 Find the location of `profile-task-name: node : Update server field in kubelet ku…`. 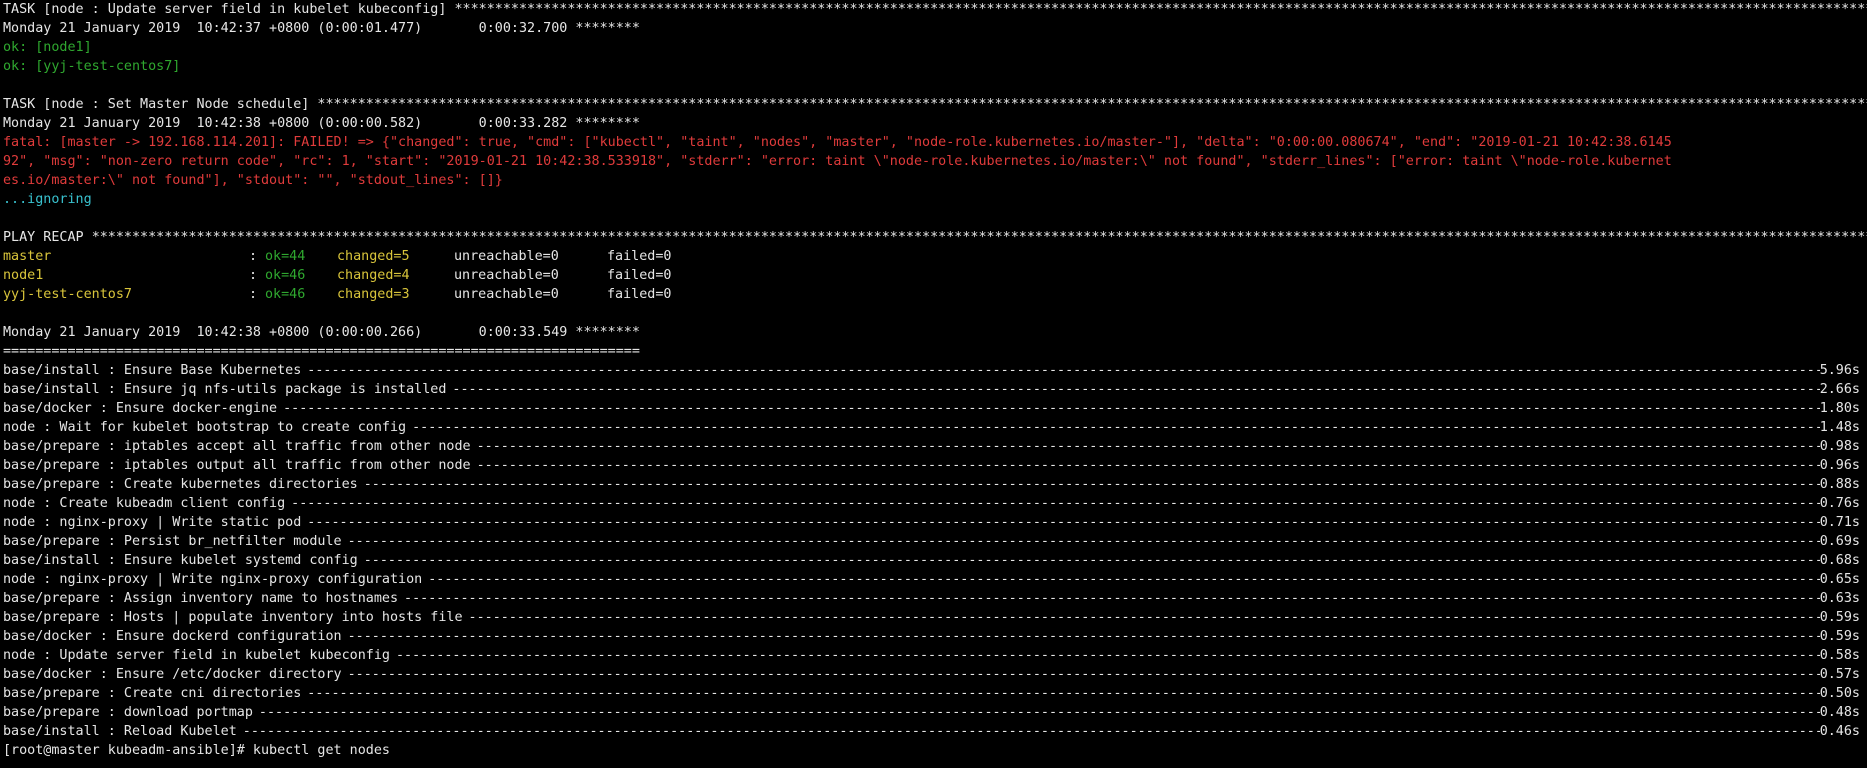

profile-task-name: node : Update server field in kubelet ku… is located at coordinates (196, 655).